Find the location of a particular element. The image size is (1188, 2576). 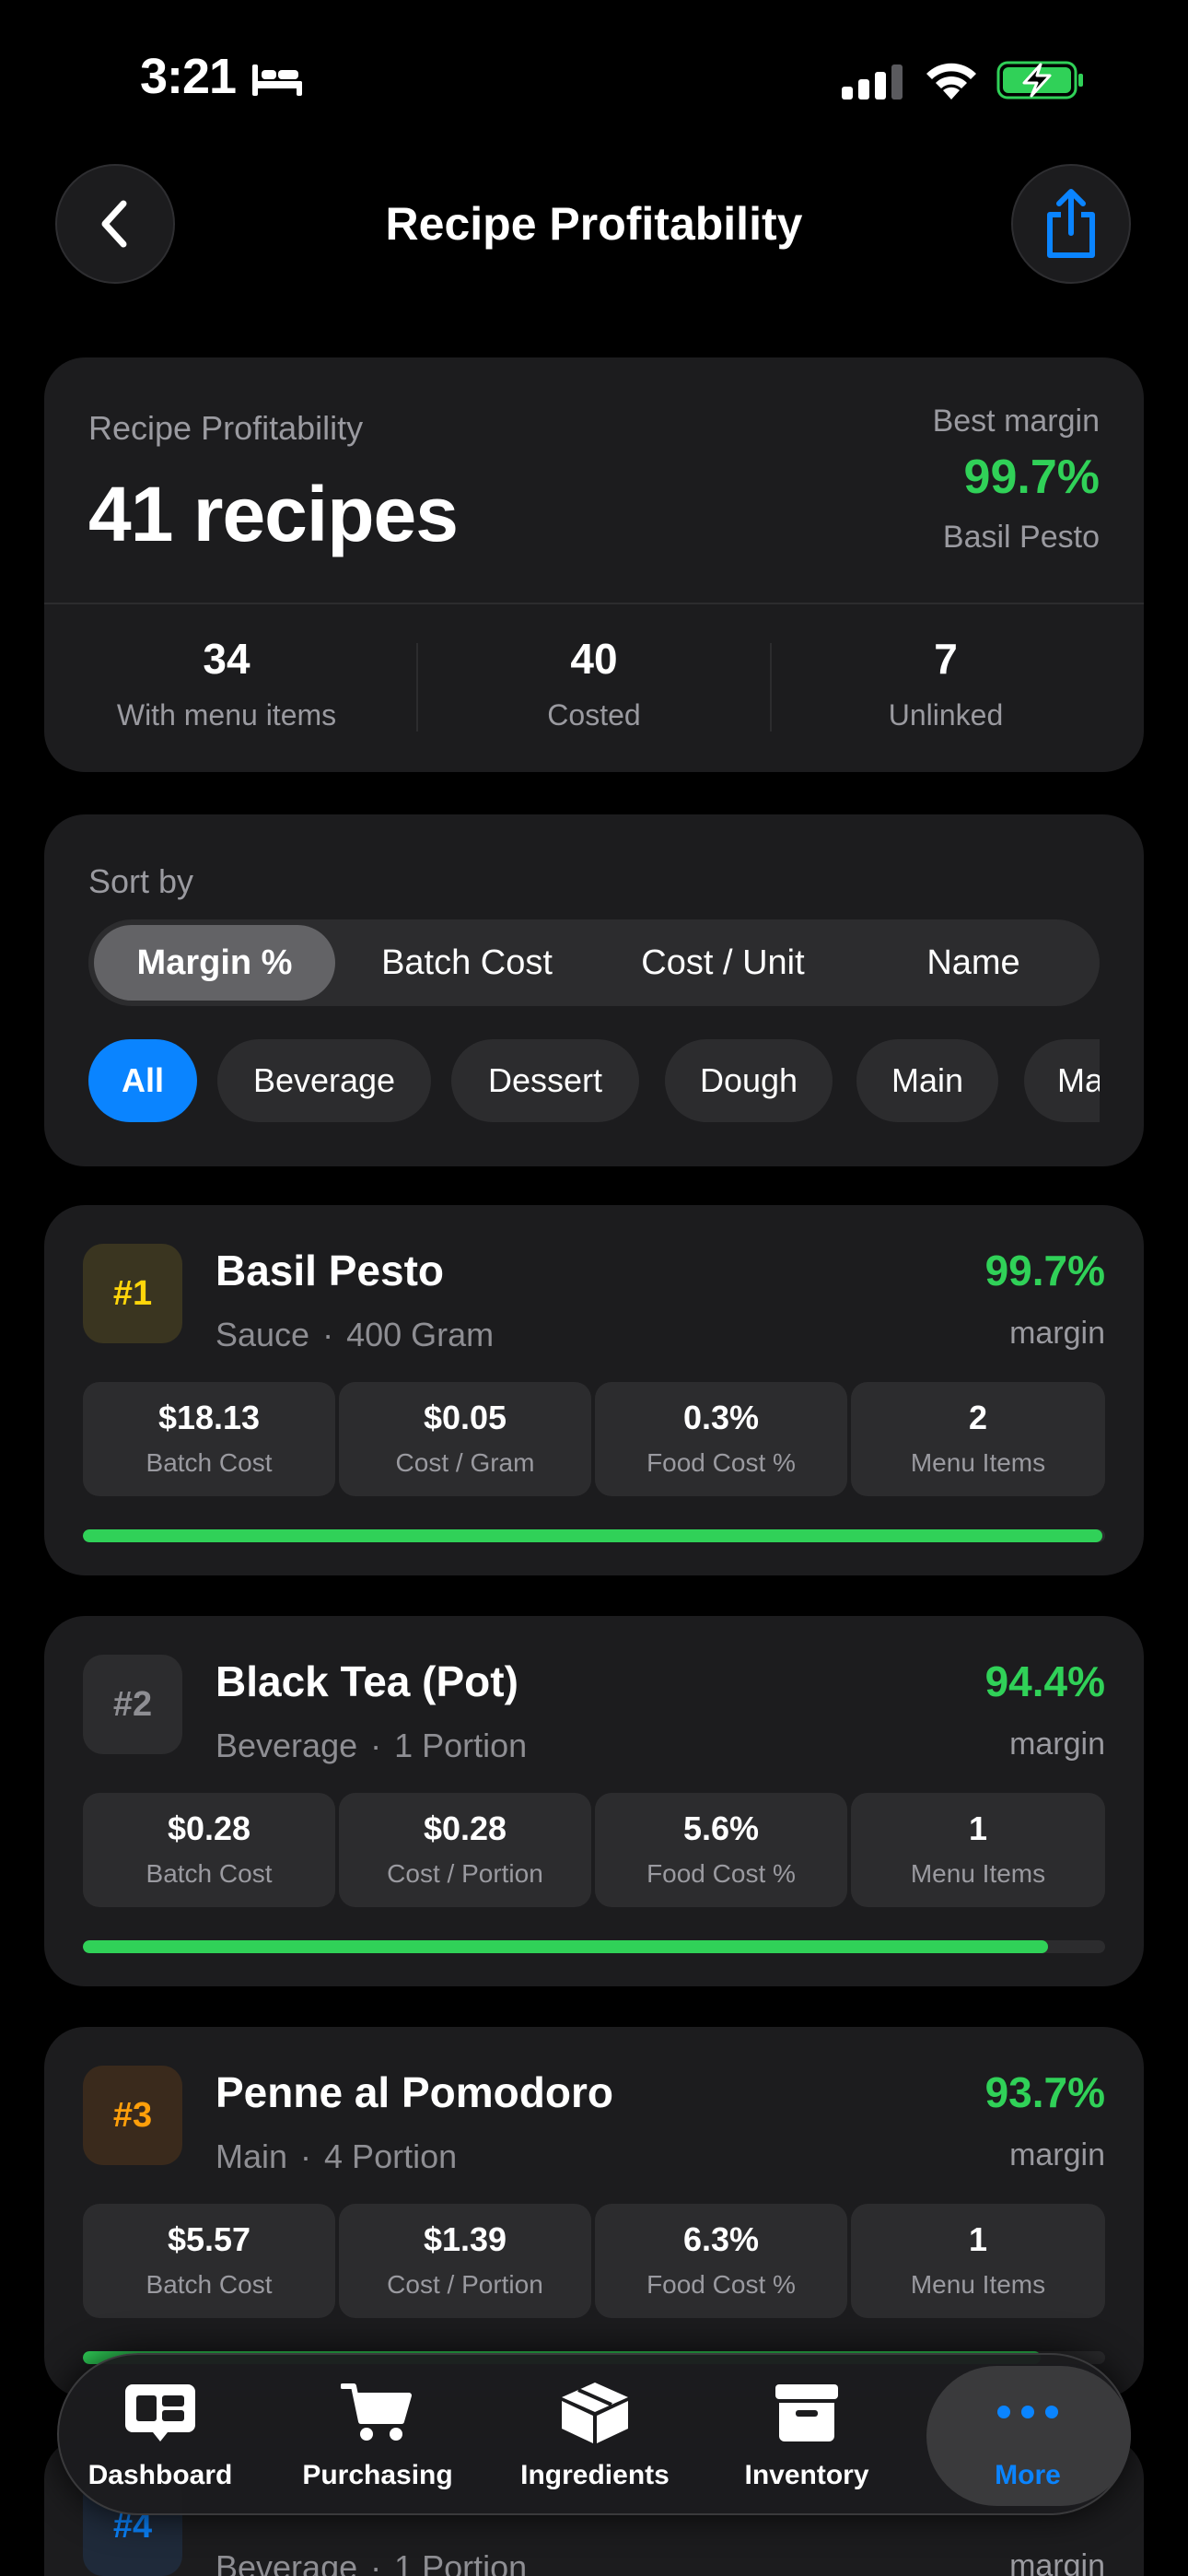

stat-costed: 40 Costed is located at coordinates (594, 683).